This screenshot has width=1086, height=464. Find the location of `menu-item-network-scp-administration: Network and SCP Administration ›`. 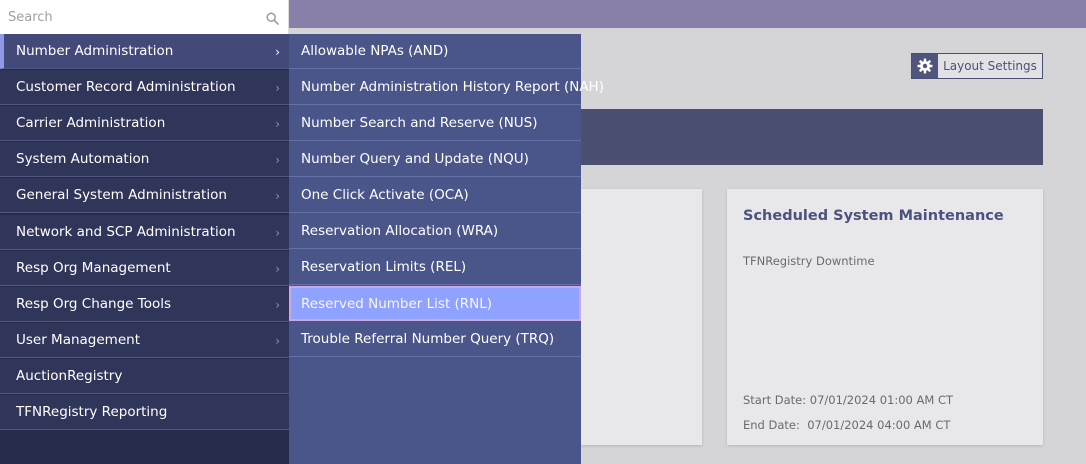

menu-item-network-scp-administration: Network and SCP Administration › is located at coordinates (144, 232).